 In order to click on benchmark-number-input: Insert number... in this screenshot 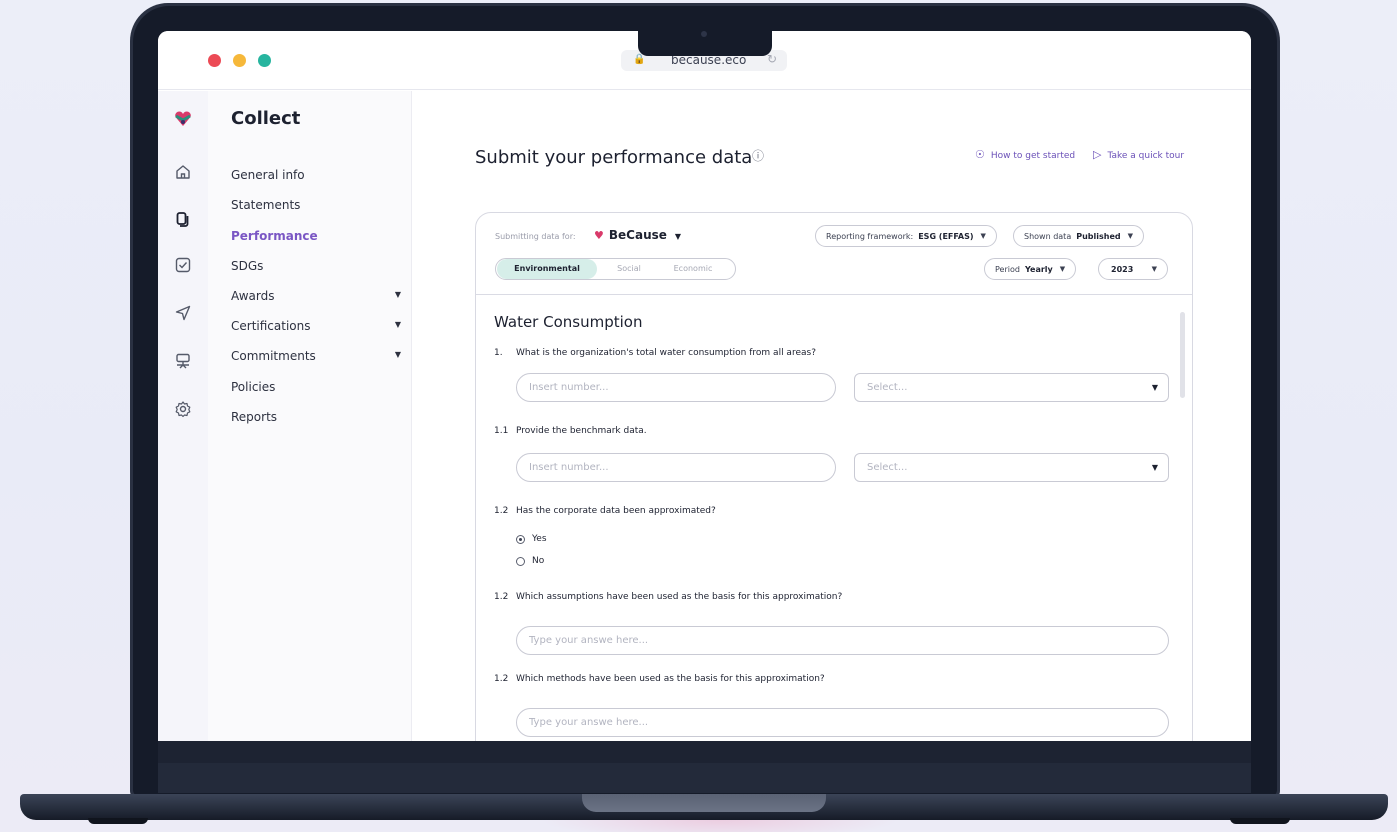, I will do `click(676, 467)`.